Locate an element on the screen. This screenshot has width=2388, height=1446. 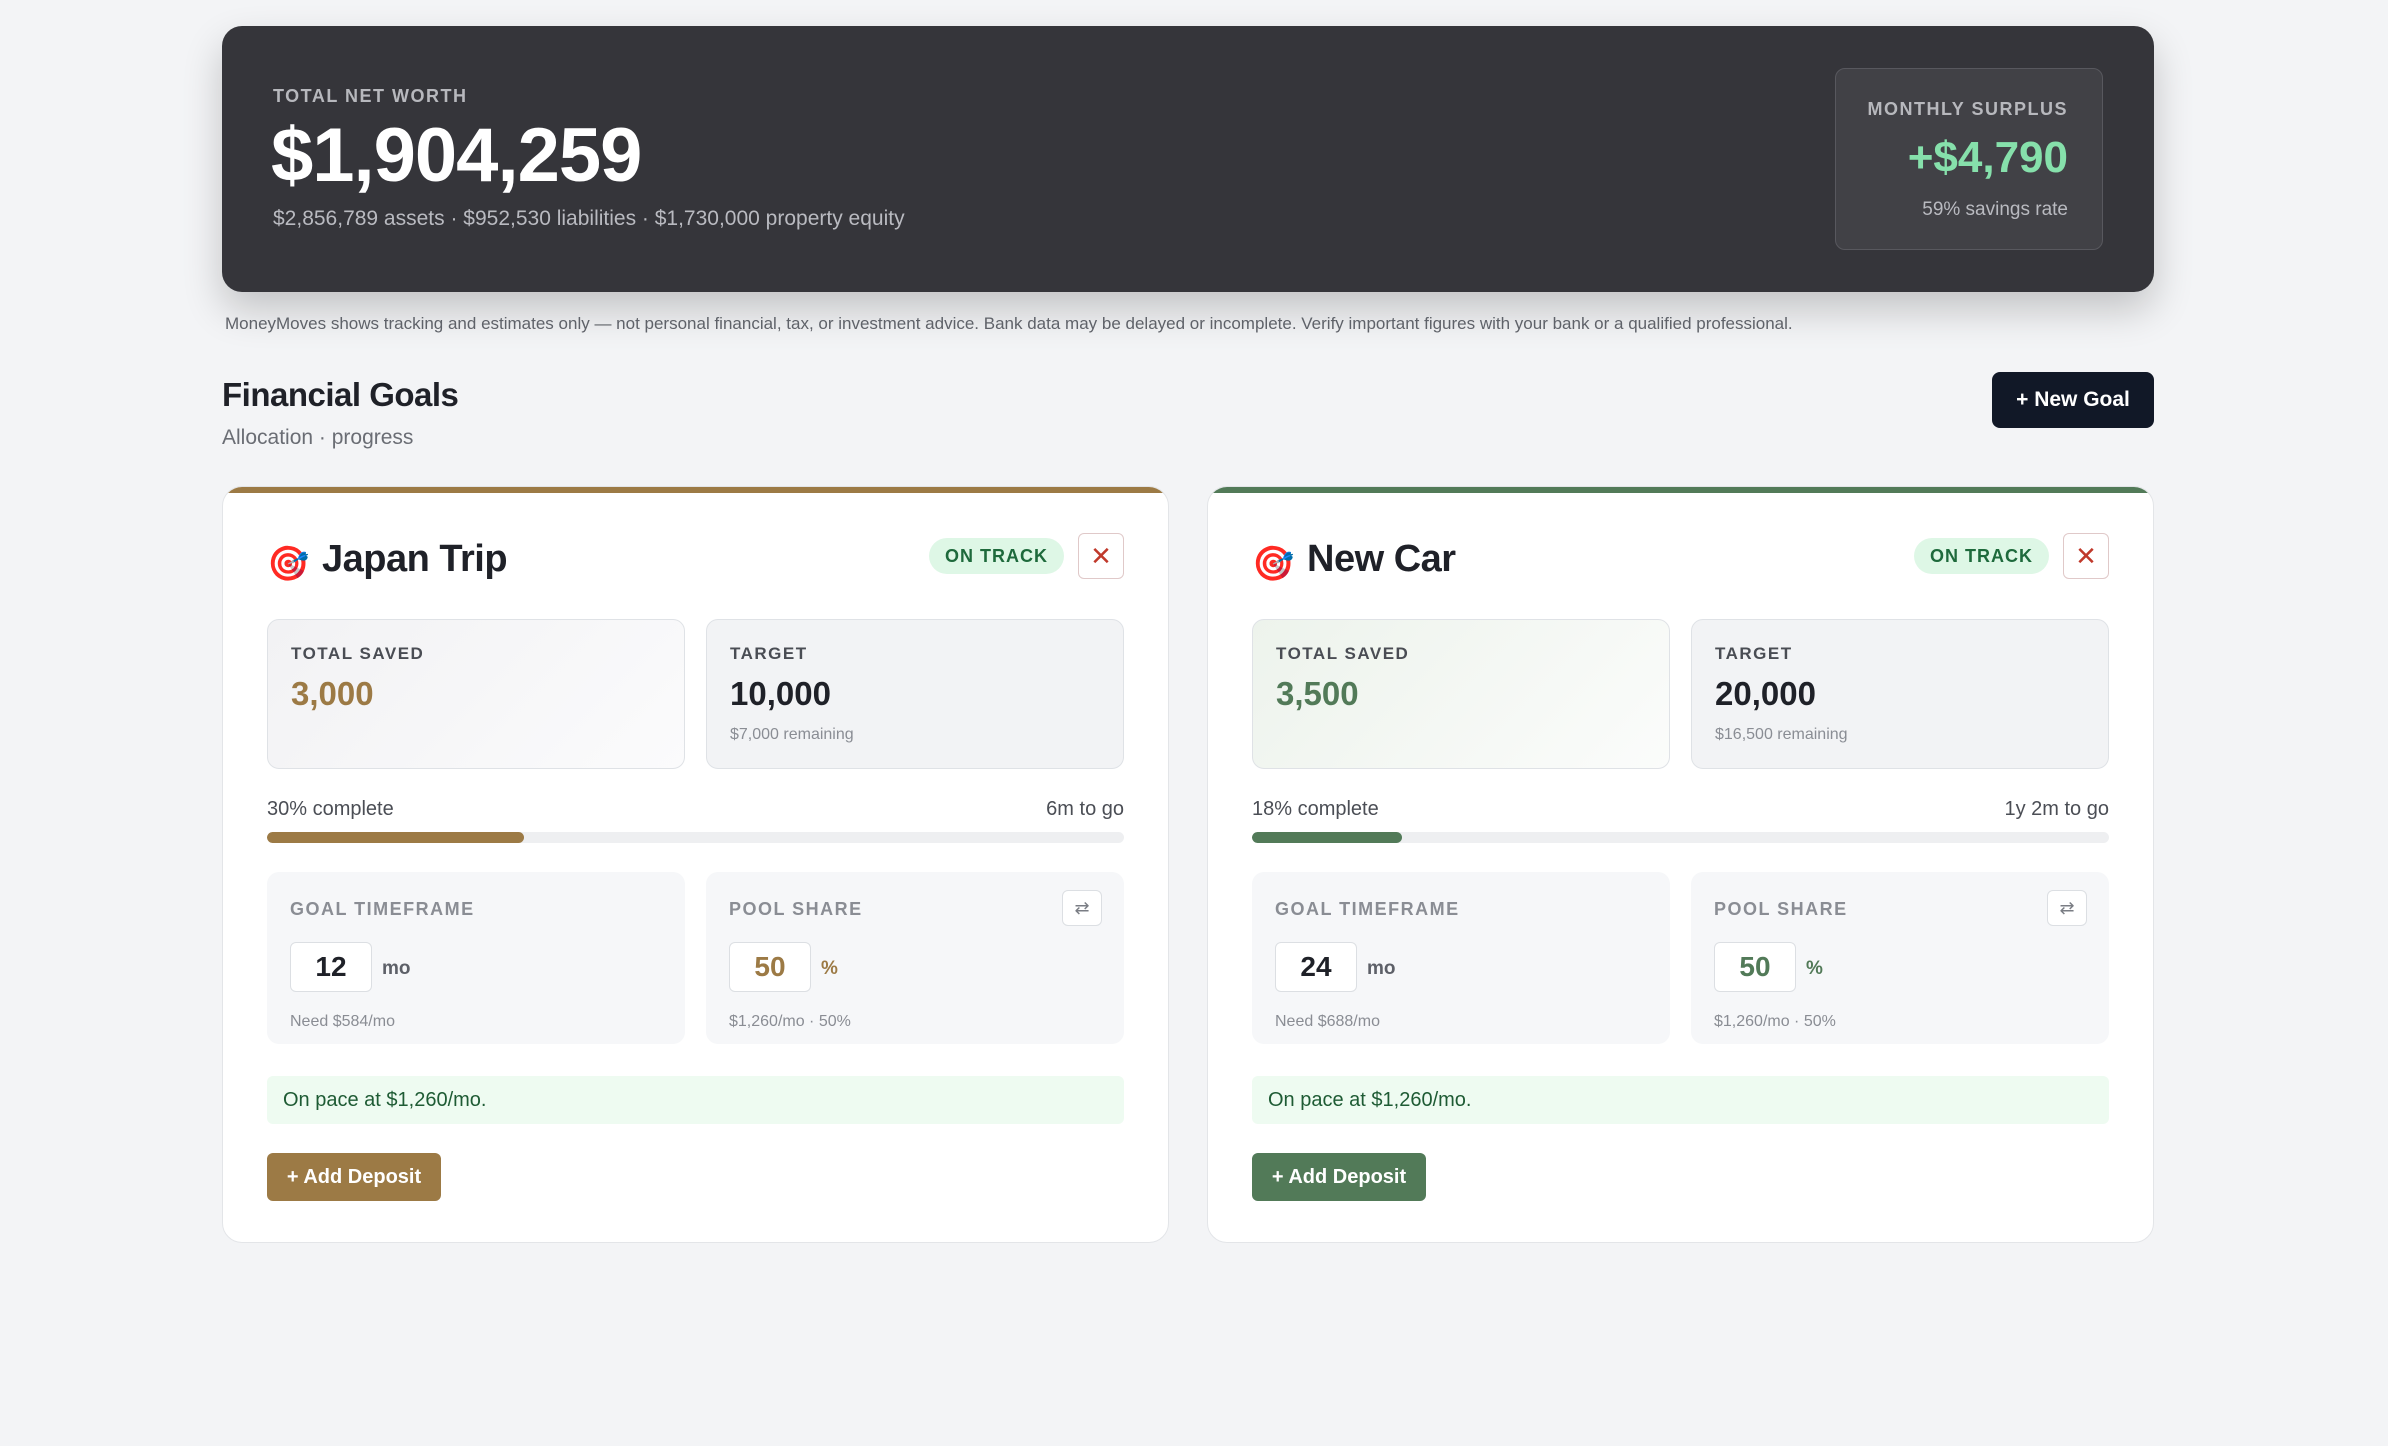
target-value: 10,000 is located at coordinates (780, 693).